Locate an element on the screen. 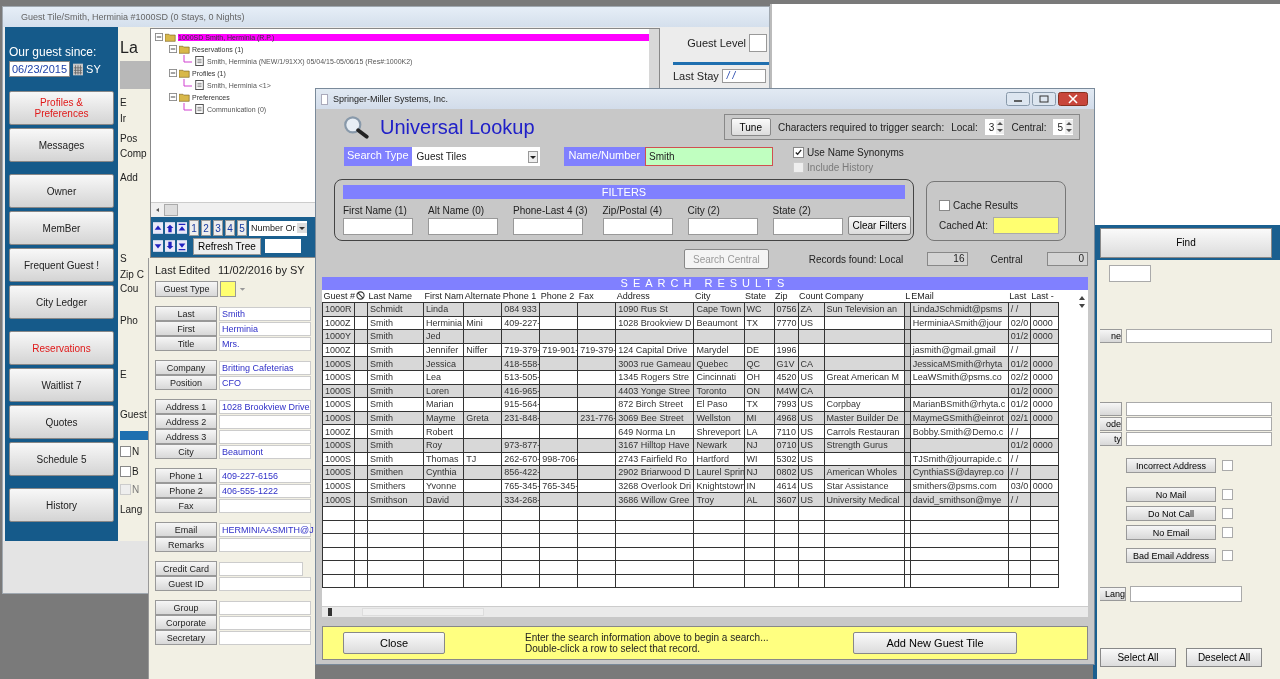 The image size is (1280, 679). input-field: 1028 Brookview Drive is located at coordinates (265, 406).